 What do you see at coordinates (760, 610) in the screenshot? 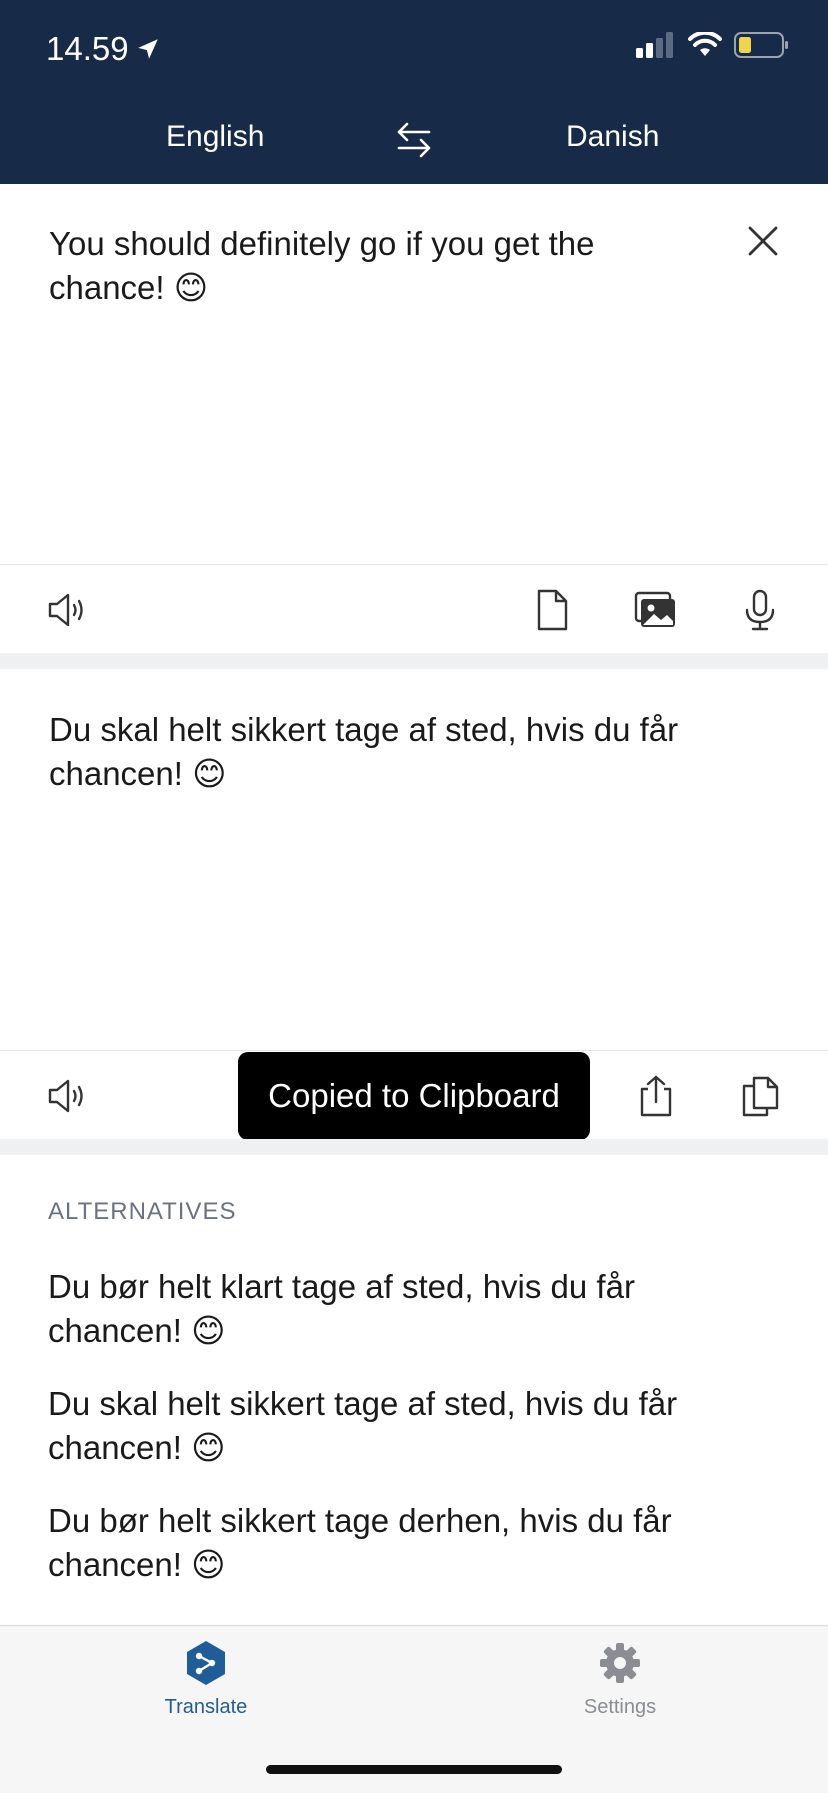
I see `microphone-icon` at bounding box center [760, 610].